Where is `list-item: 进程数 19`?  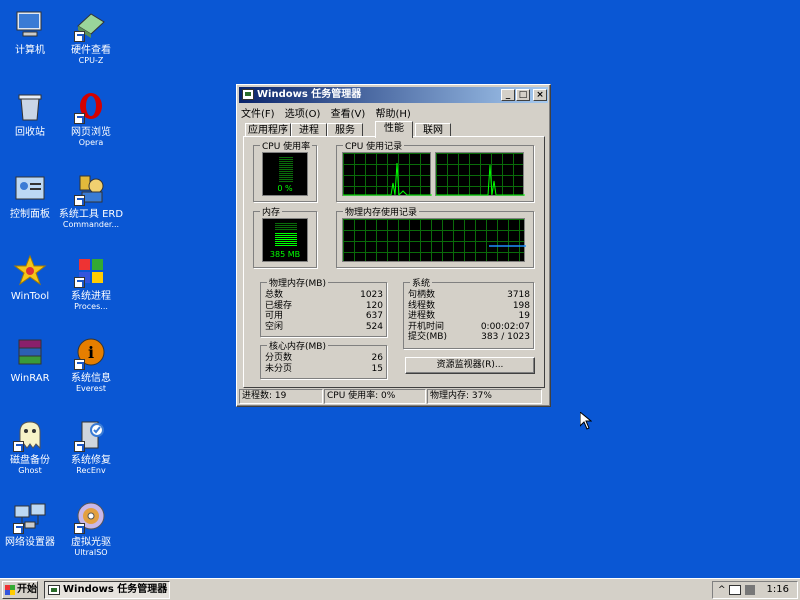
list-item: 进程数 19 is located at coordinates (469, 316).